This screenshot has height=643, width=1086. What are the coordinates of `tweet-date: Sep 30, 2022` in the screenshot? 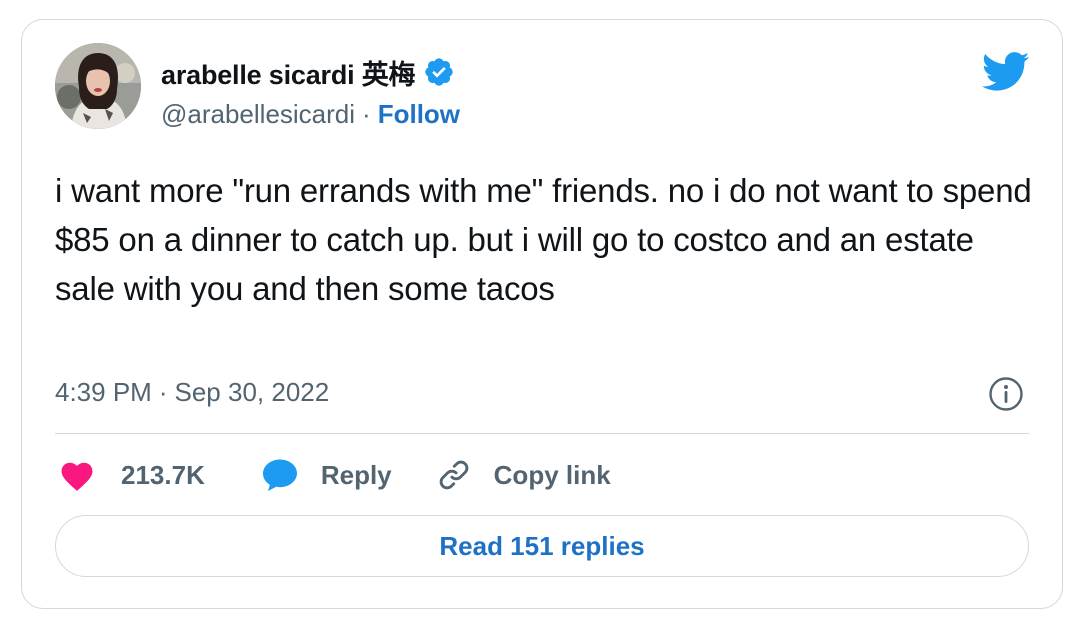 It's located at (252, 392).